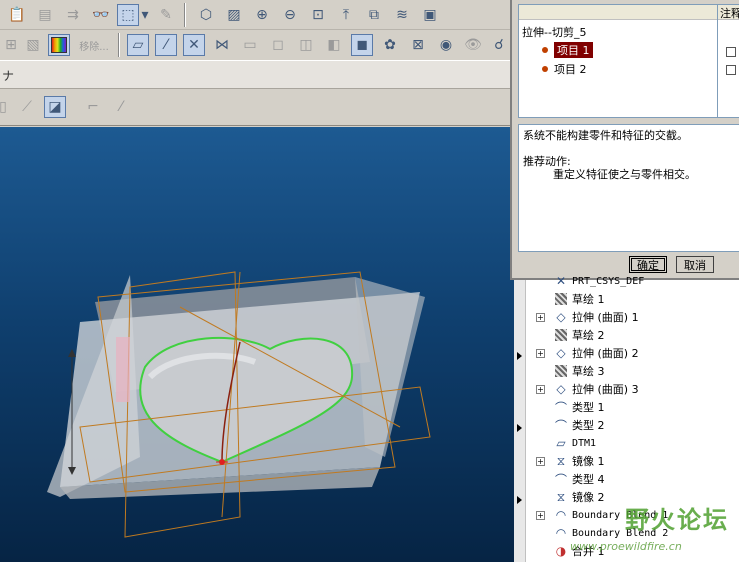  What do you see at coordinates (73, 15) in the screenshot?
I see `regenerate-icon: ⇉` at bounding box center [73, 15].